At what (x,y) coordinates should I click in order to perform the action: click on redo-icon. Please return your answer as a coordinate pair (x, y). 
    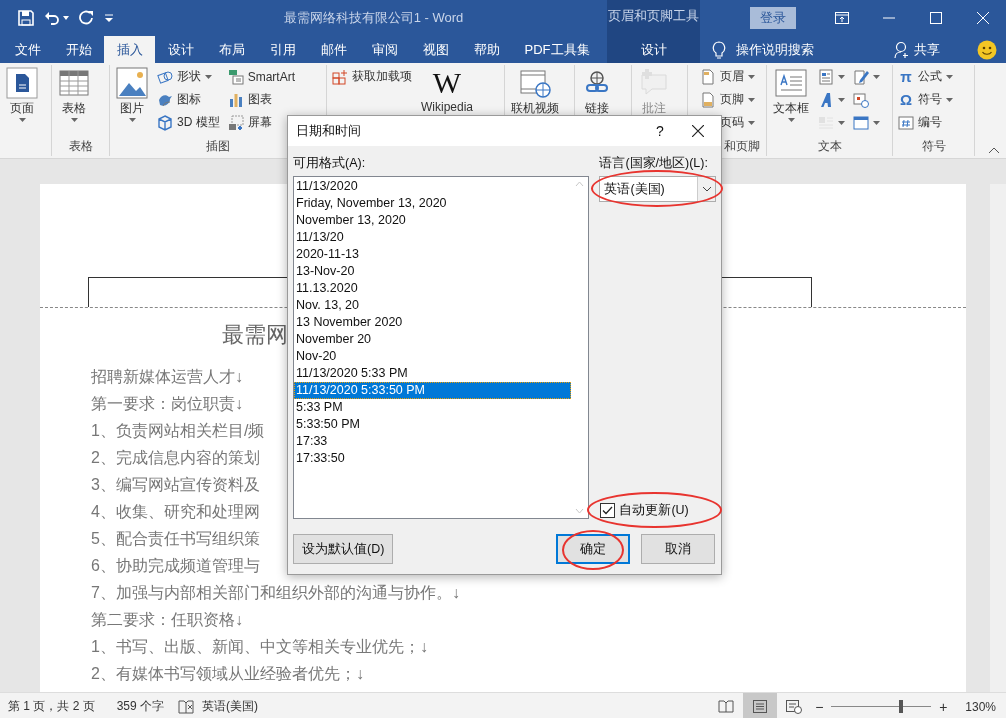
    Looking at the image, I should click on (87, 18).